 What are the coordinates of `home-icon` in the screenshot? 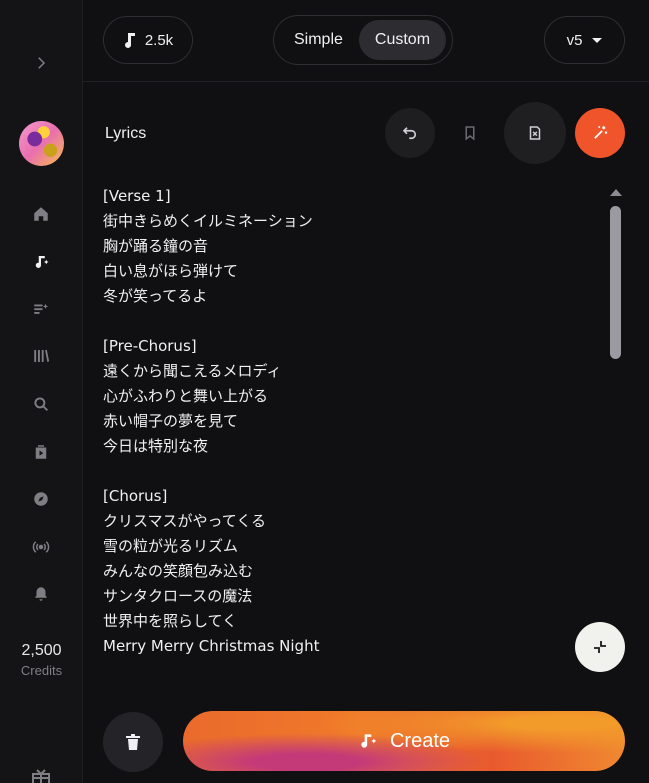 It's located at (41, 214).